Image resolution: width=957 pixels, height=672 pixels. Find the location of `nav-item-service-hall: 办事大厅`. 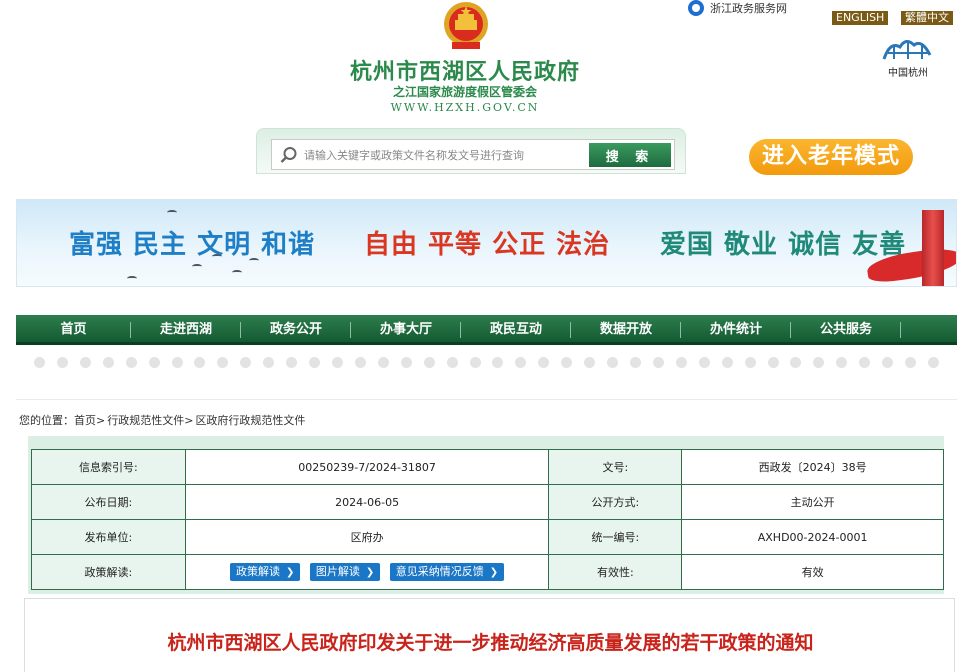

nav-item-service-hall: 办事大厅 is located at coordinates (406, 330).